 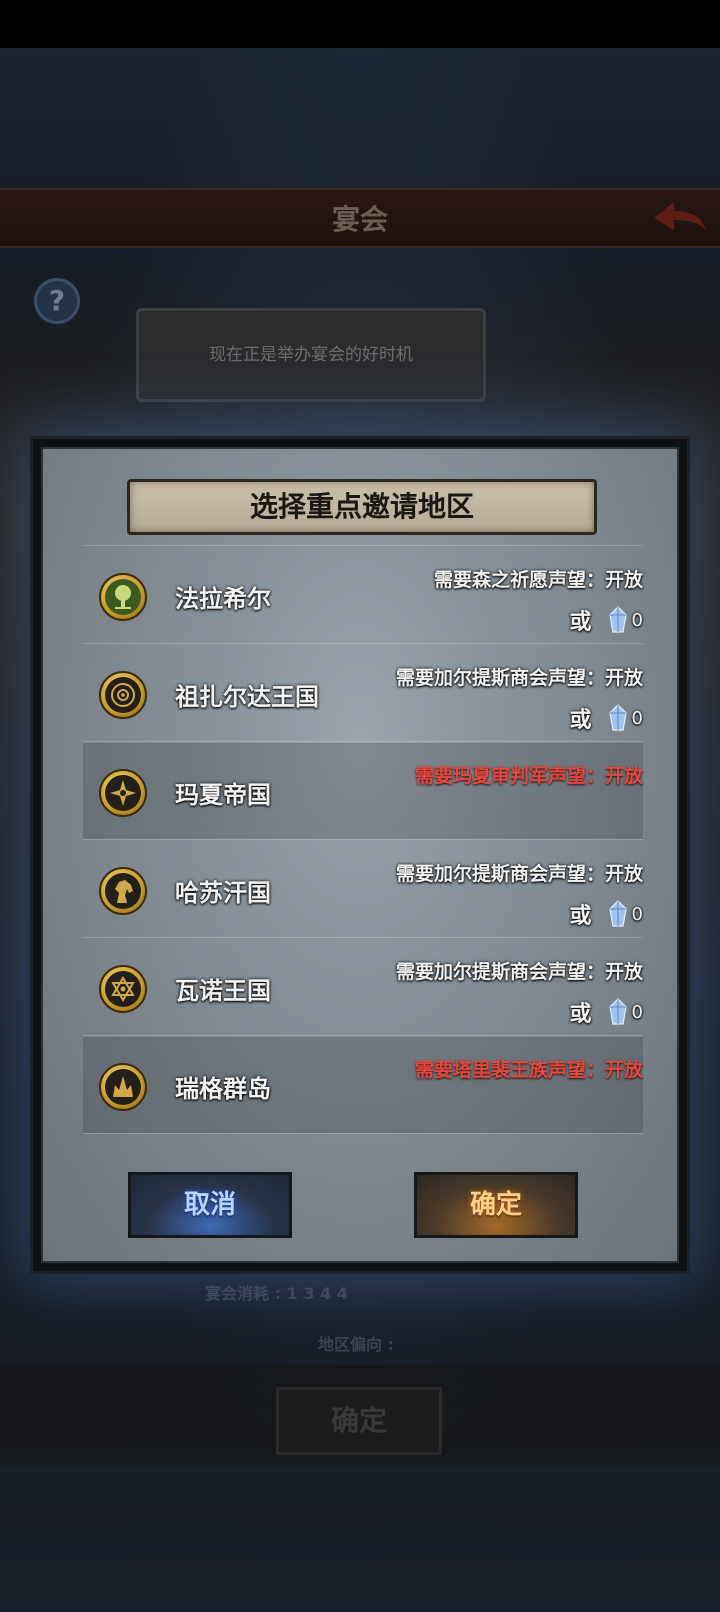 What do you see at coordinates (360, 24) in the screenshot?
I see `status-bar` at bounding box center [360, 24].